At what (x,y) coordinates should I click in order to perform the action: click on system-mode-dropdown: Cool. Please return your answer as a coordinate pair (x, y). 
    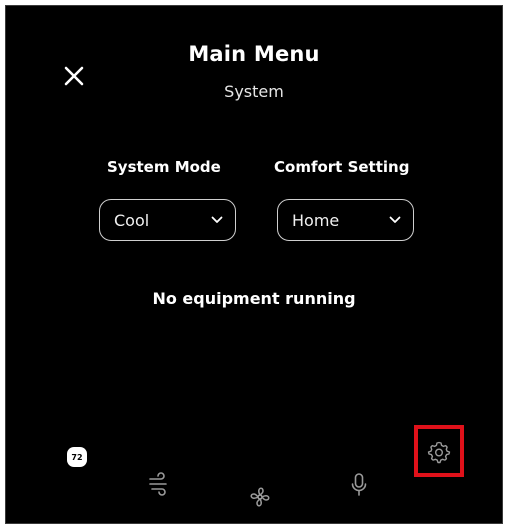
    Looking at the image, I should click on (167, 220).